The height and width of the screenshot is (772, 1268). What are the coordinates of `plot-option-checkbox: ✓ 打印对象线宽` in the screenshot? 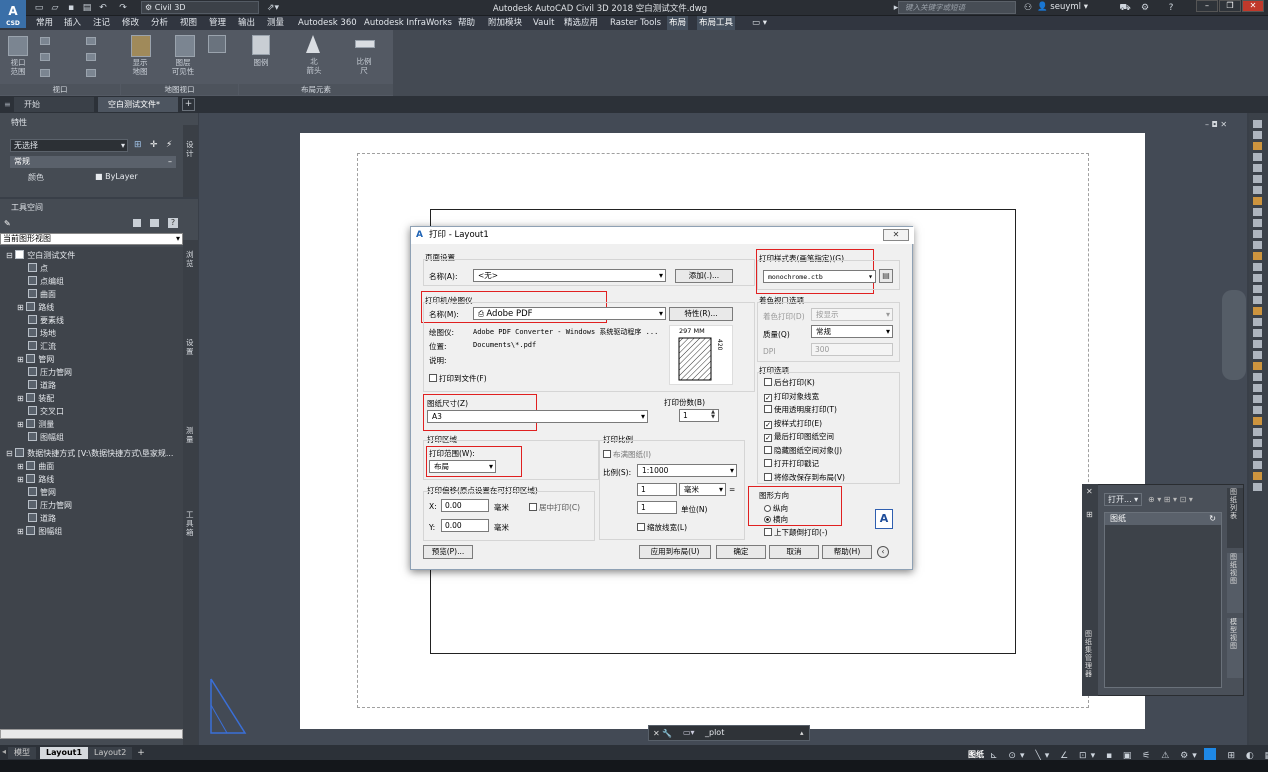 It's located at (791, 396).